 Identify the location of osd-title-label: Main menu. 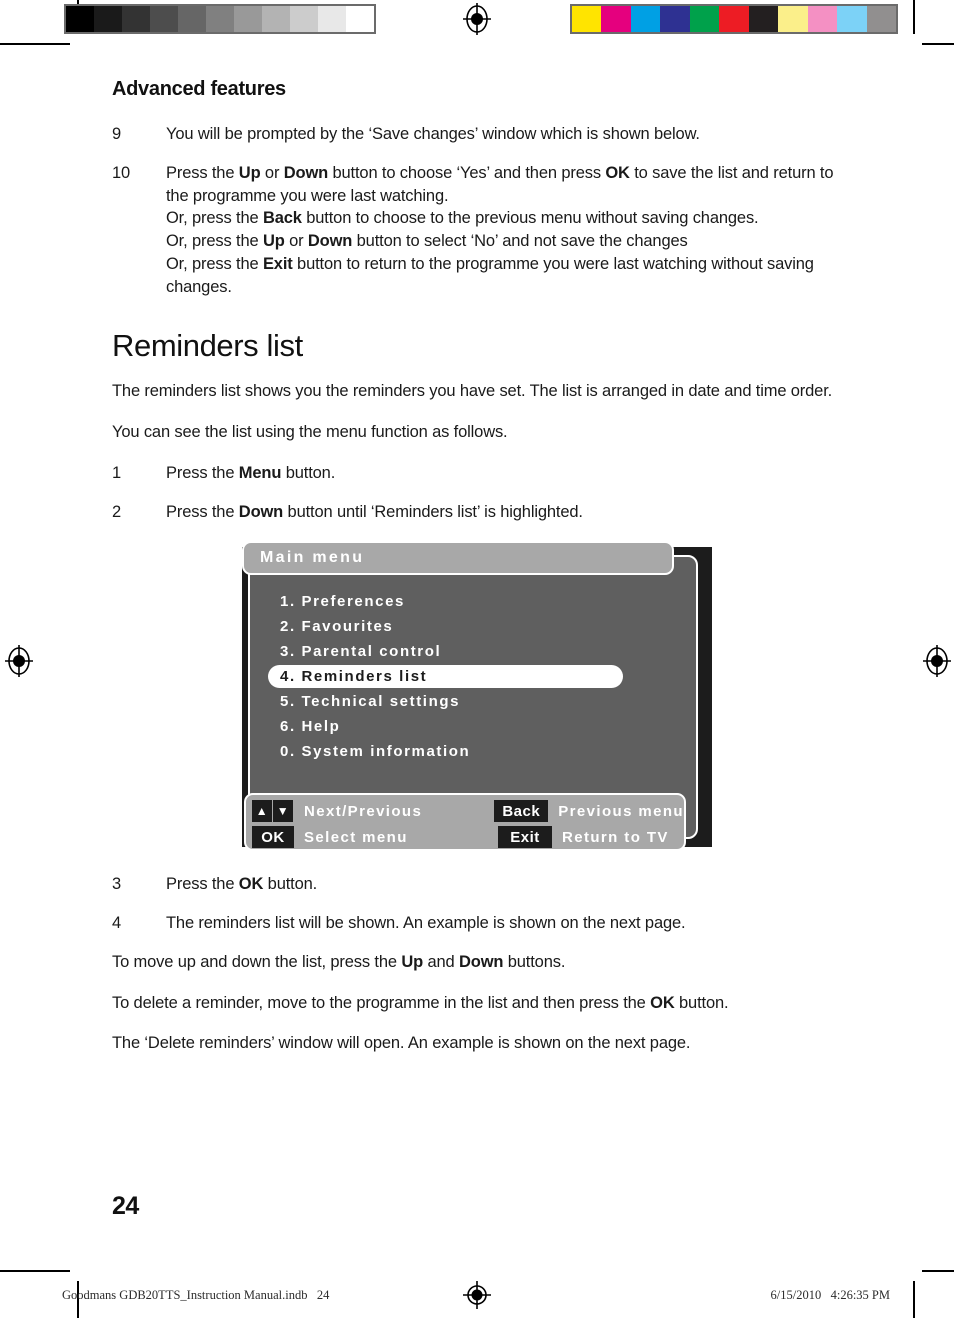
(312, 558).